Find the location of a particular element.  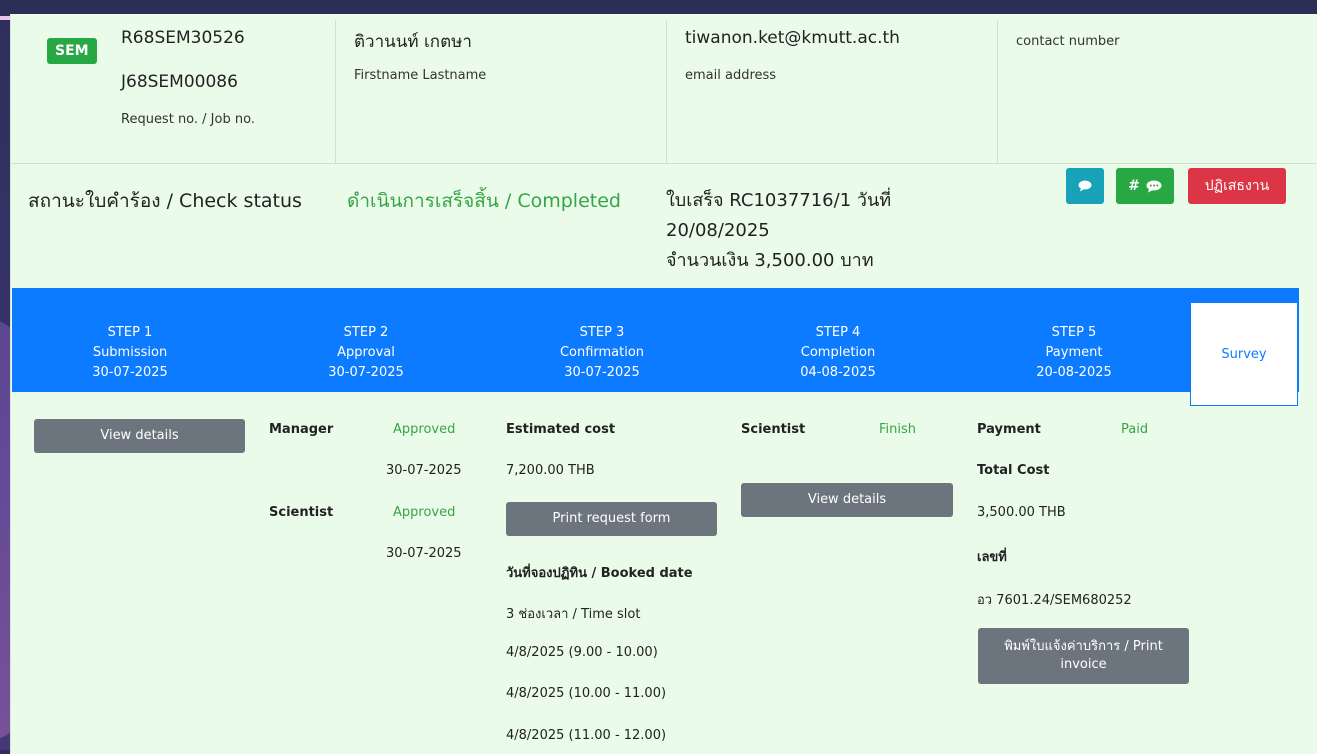

email-caption: email address is located at coordinates (731, 75).